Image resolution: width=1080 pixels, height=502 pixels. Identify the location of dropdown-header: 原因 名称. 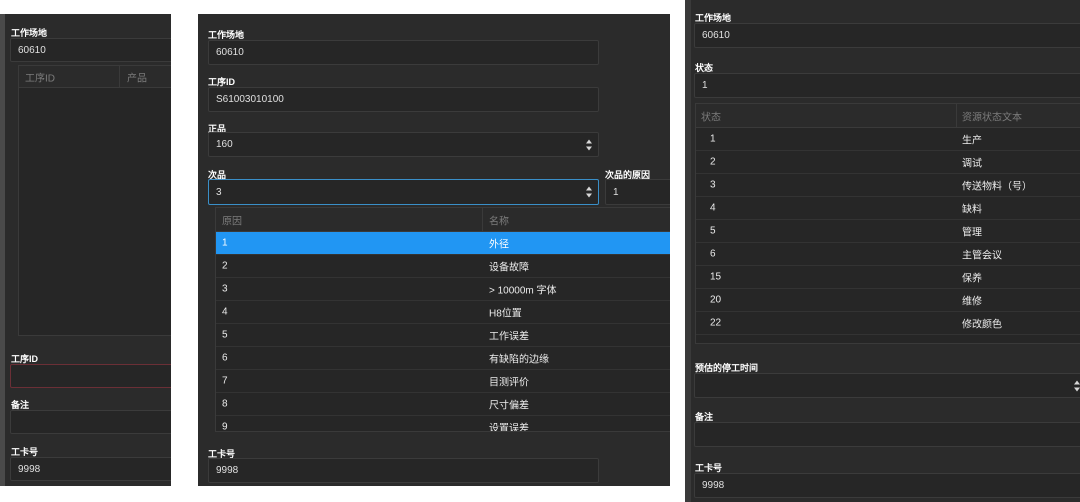
(443, 220).